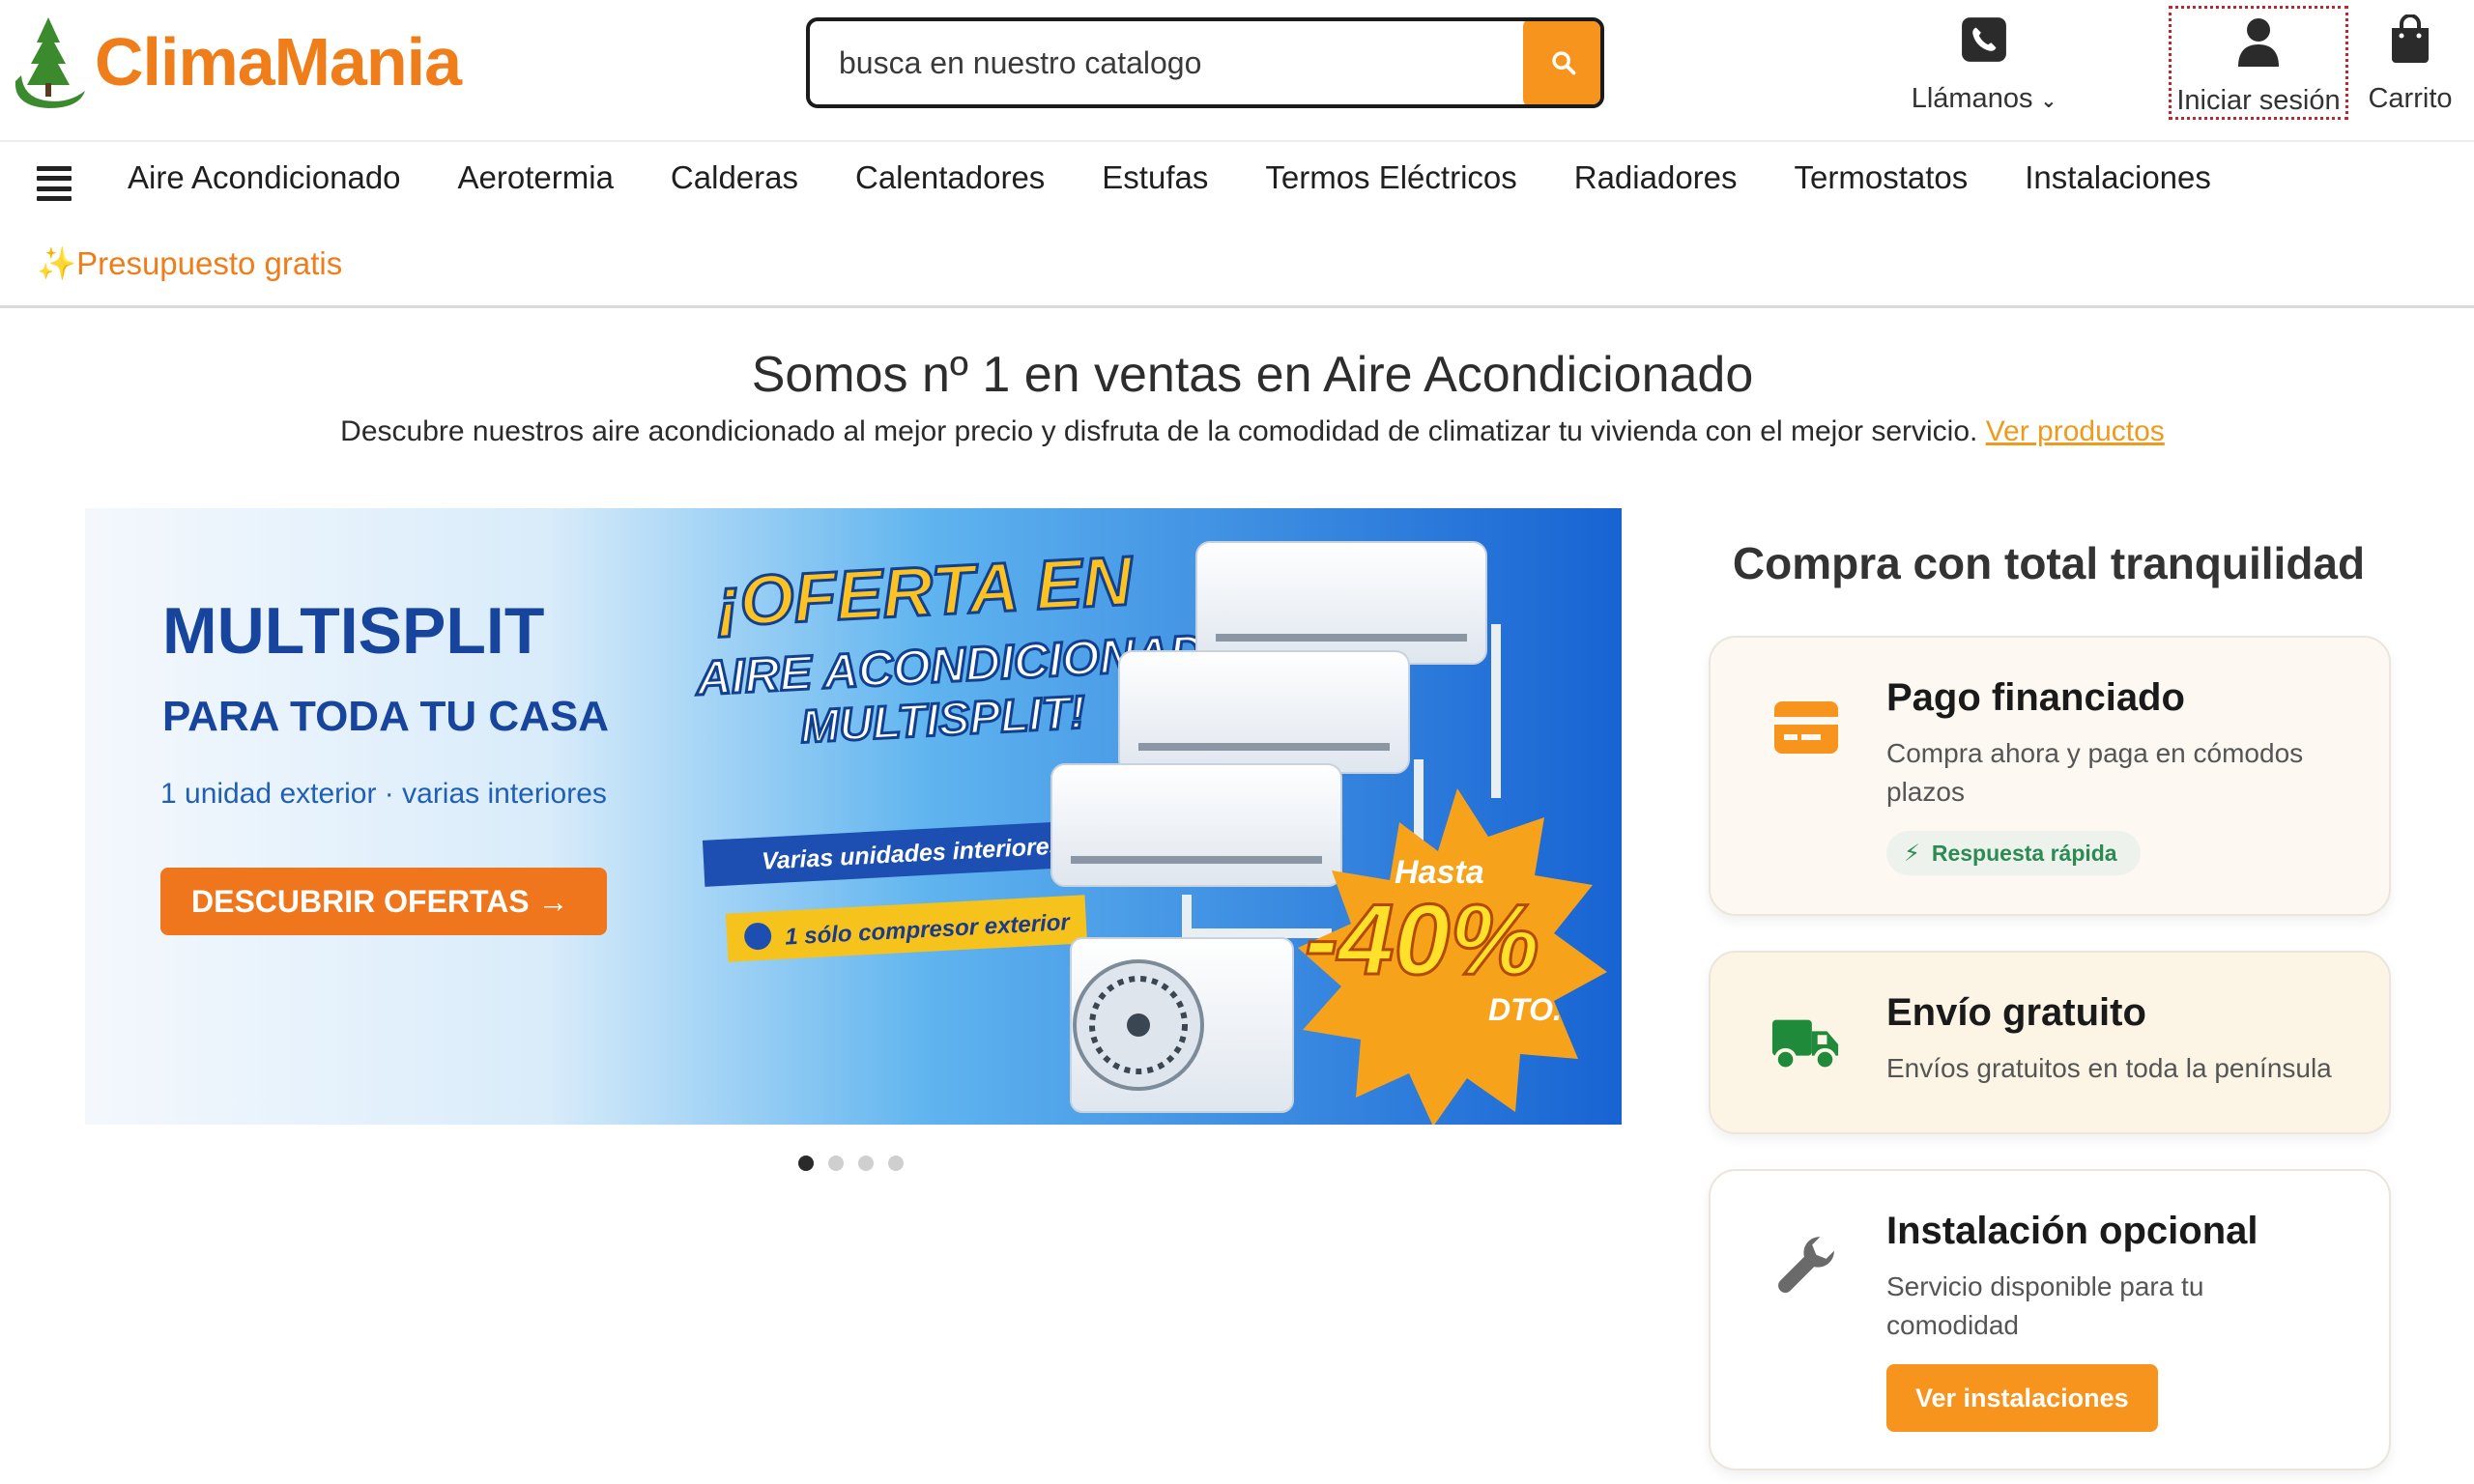  I want to click on wrench-icon, so click(1806, 1264).